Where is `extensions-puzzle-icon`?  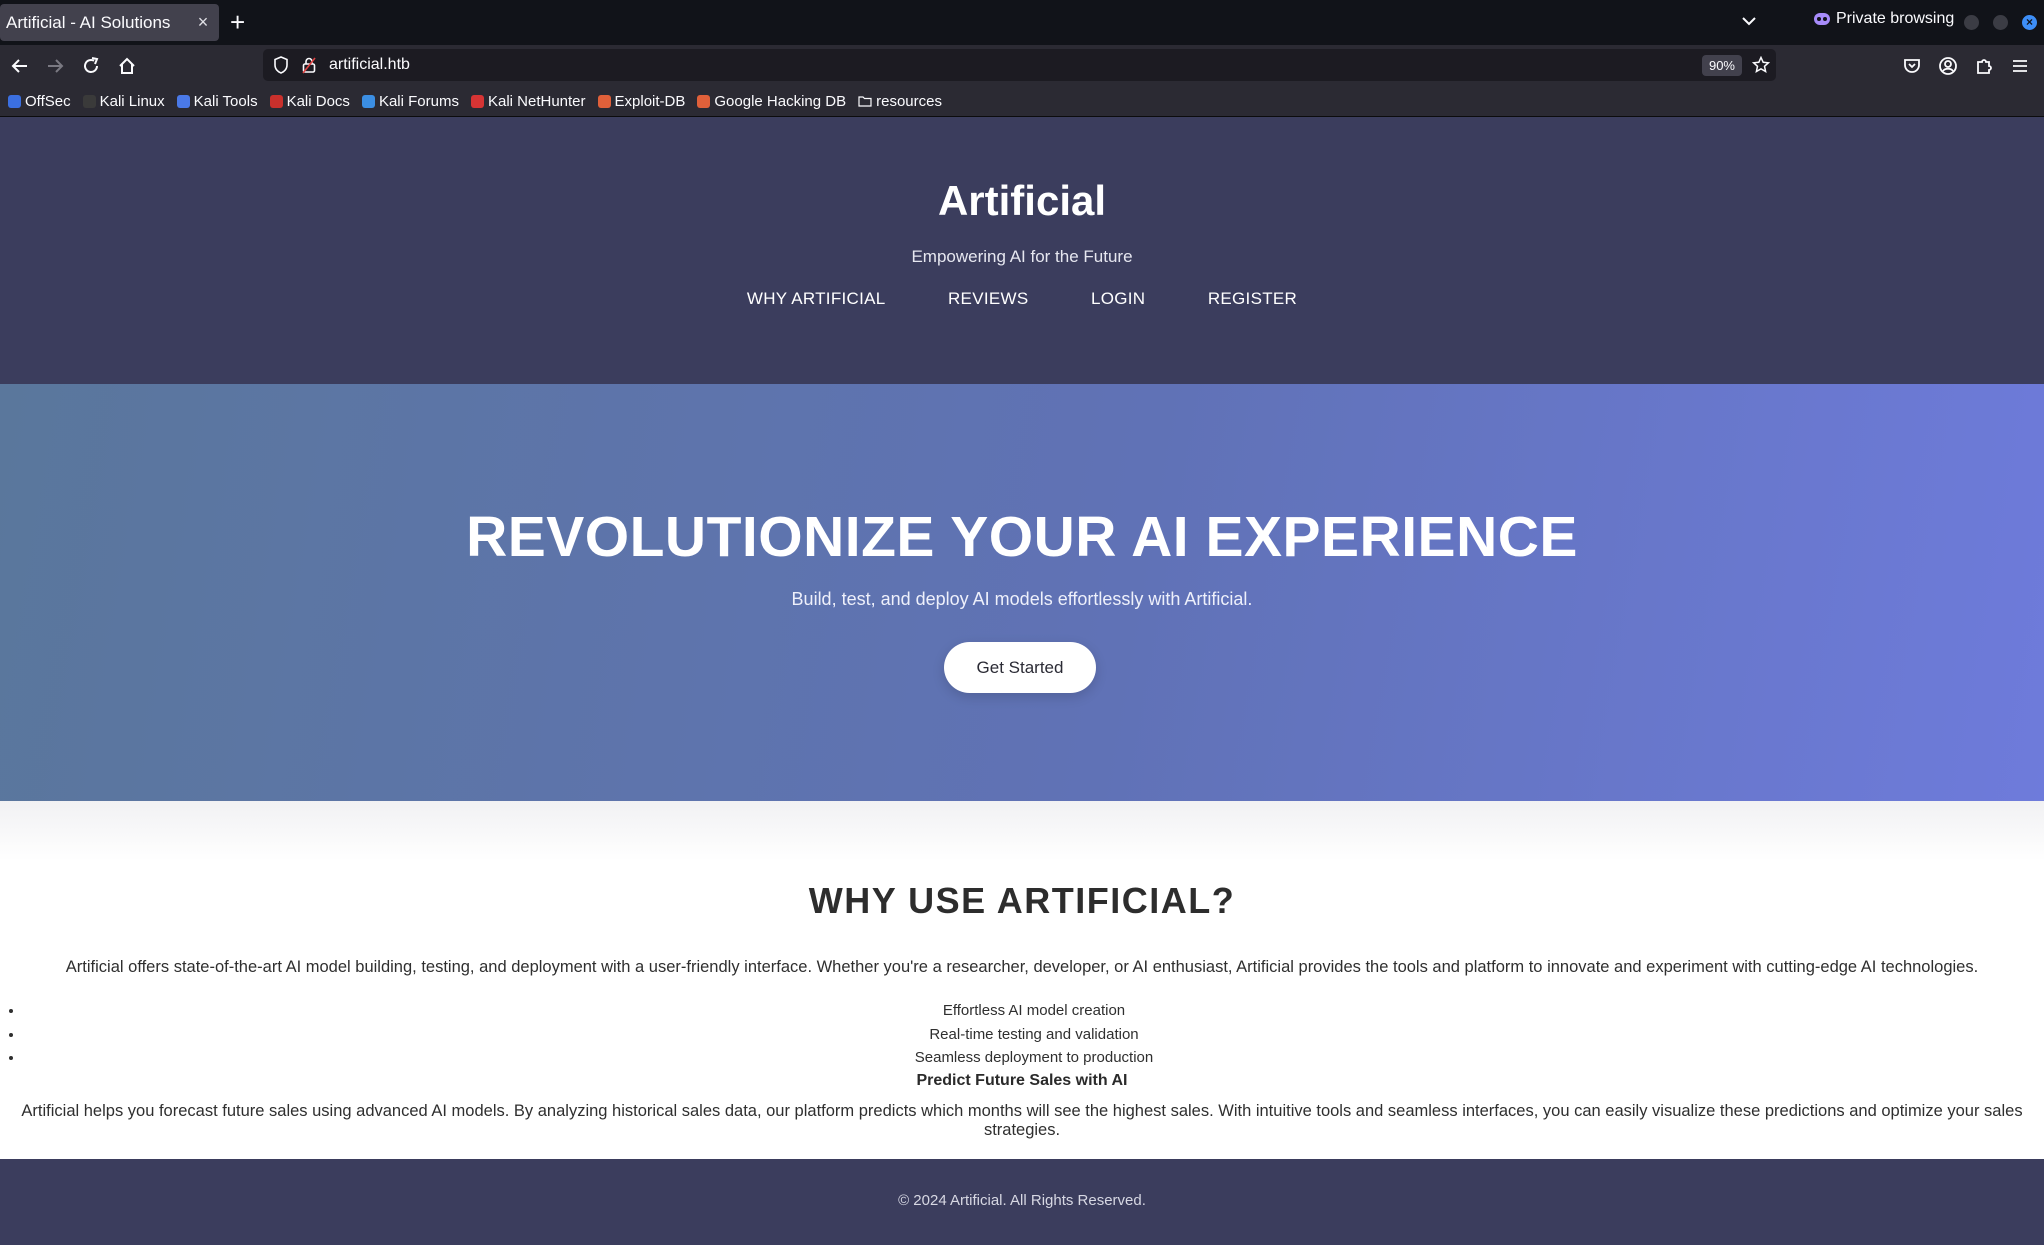 extensions-puzzle-icon is located at coordinates (1984, 66).